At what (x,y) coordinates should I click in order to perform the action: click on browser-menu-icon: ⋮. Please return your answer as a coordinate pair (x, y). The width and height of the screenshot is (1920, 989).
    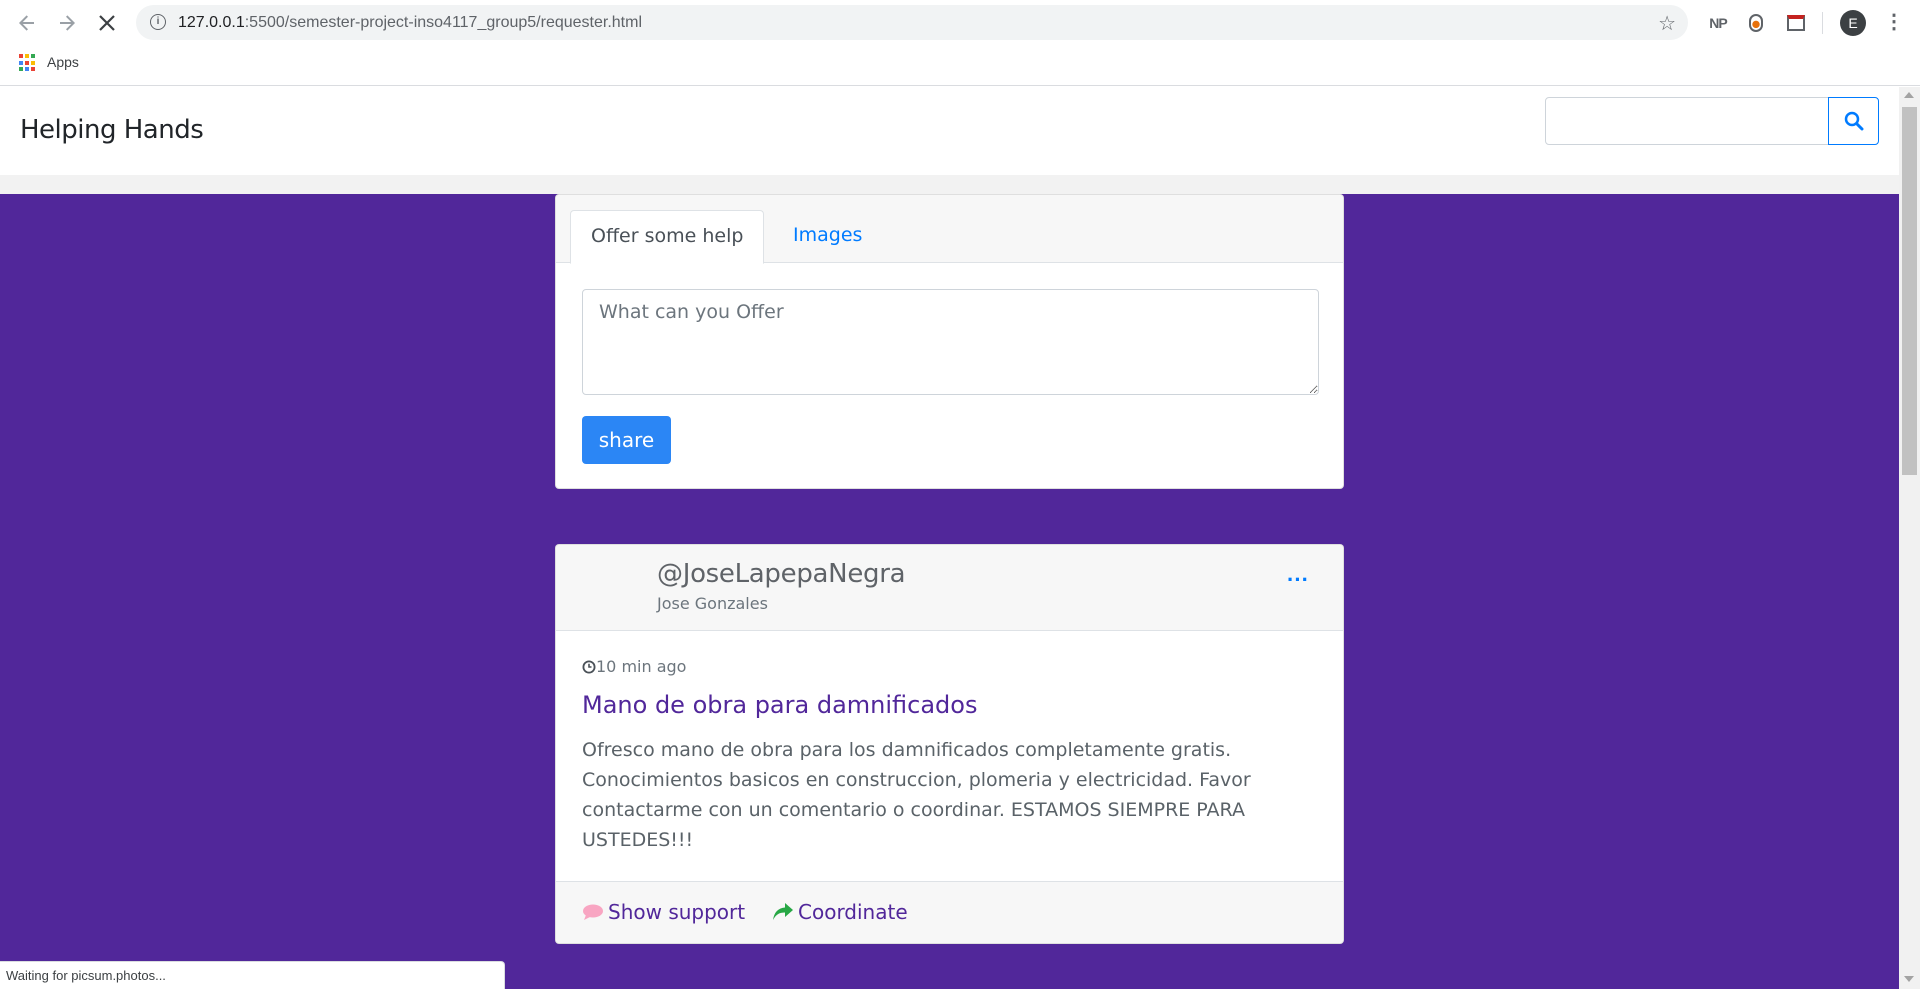
    Looking at the image, I should click on (1894, 23).